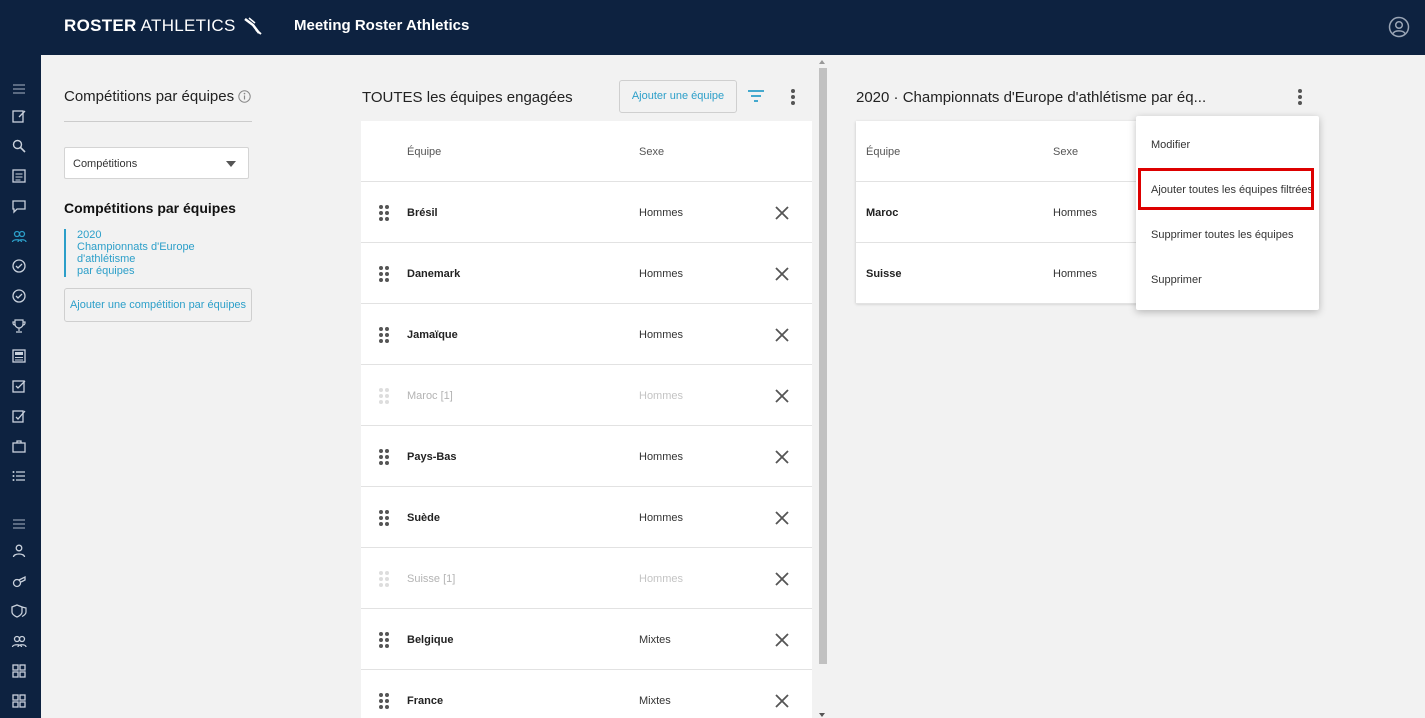 This screenshot has height=718, width=1425. What do you see at coordinates (19, 356) in the screenshot?
I see `news-icon` at bounding box center [19, 356].